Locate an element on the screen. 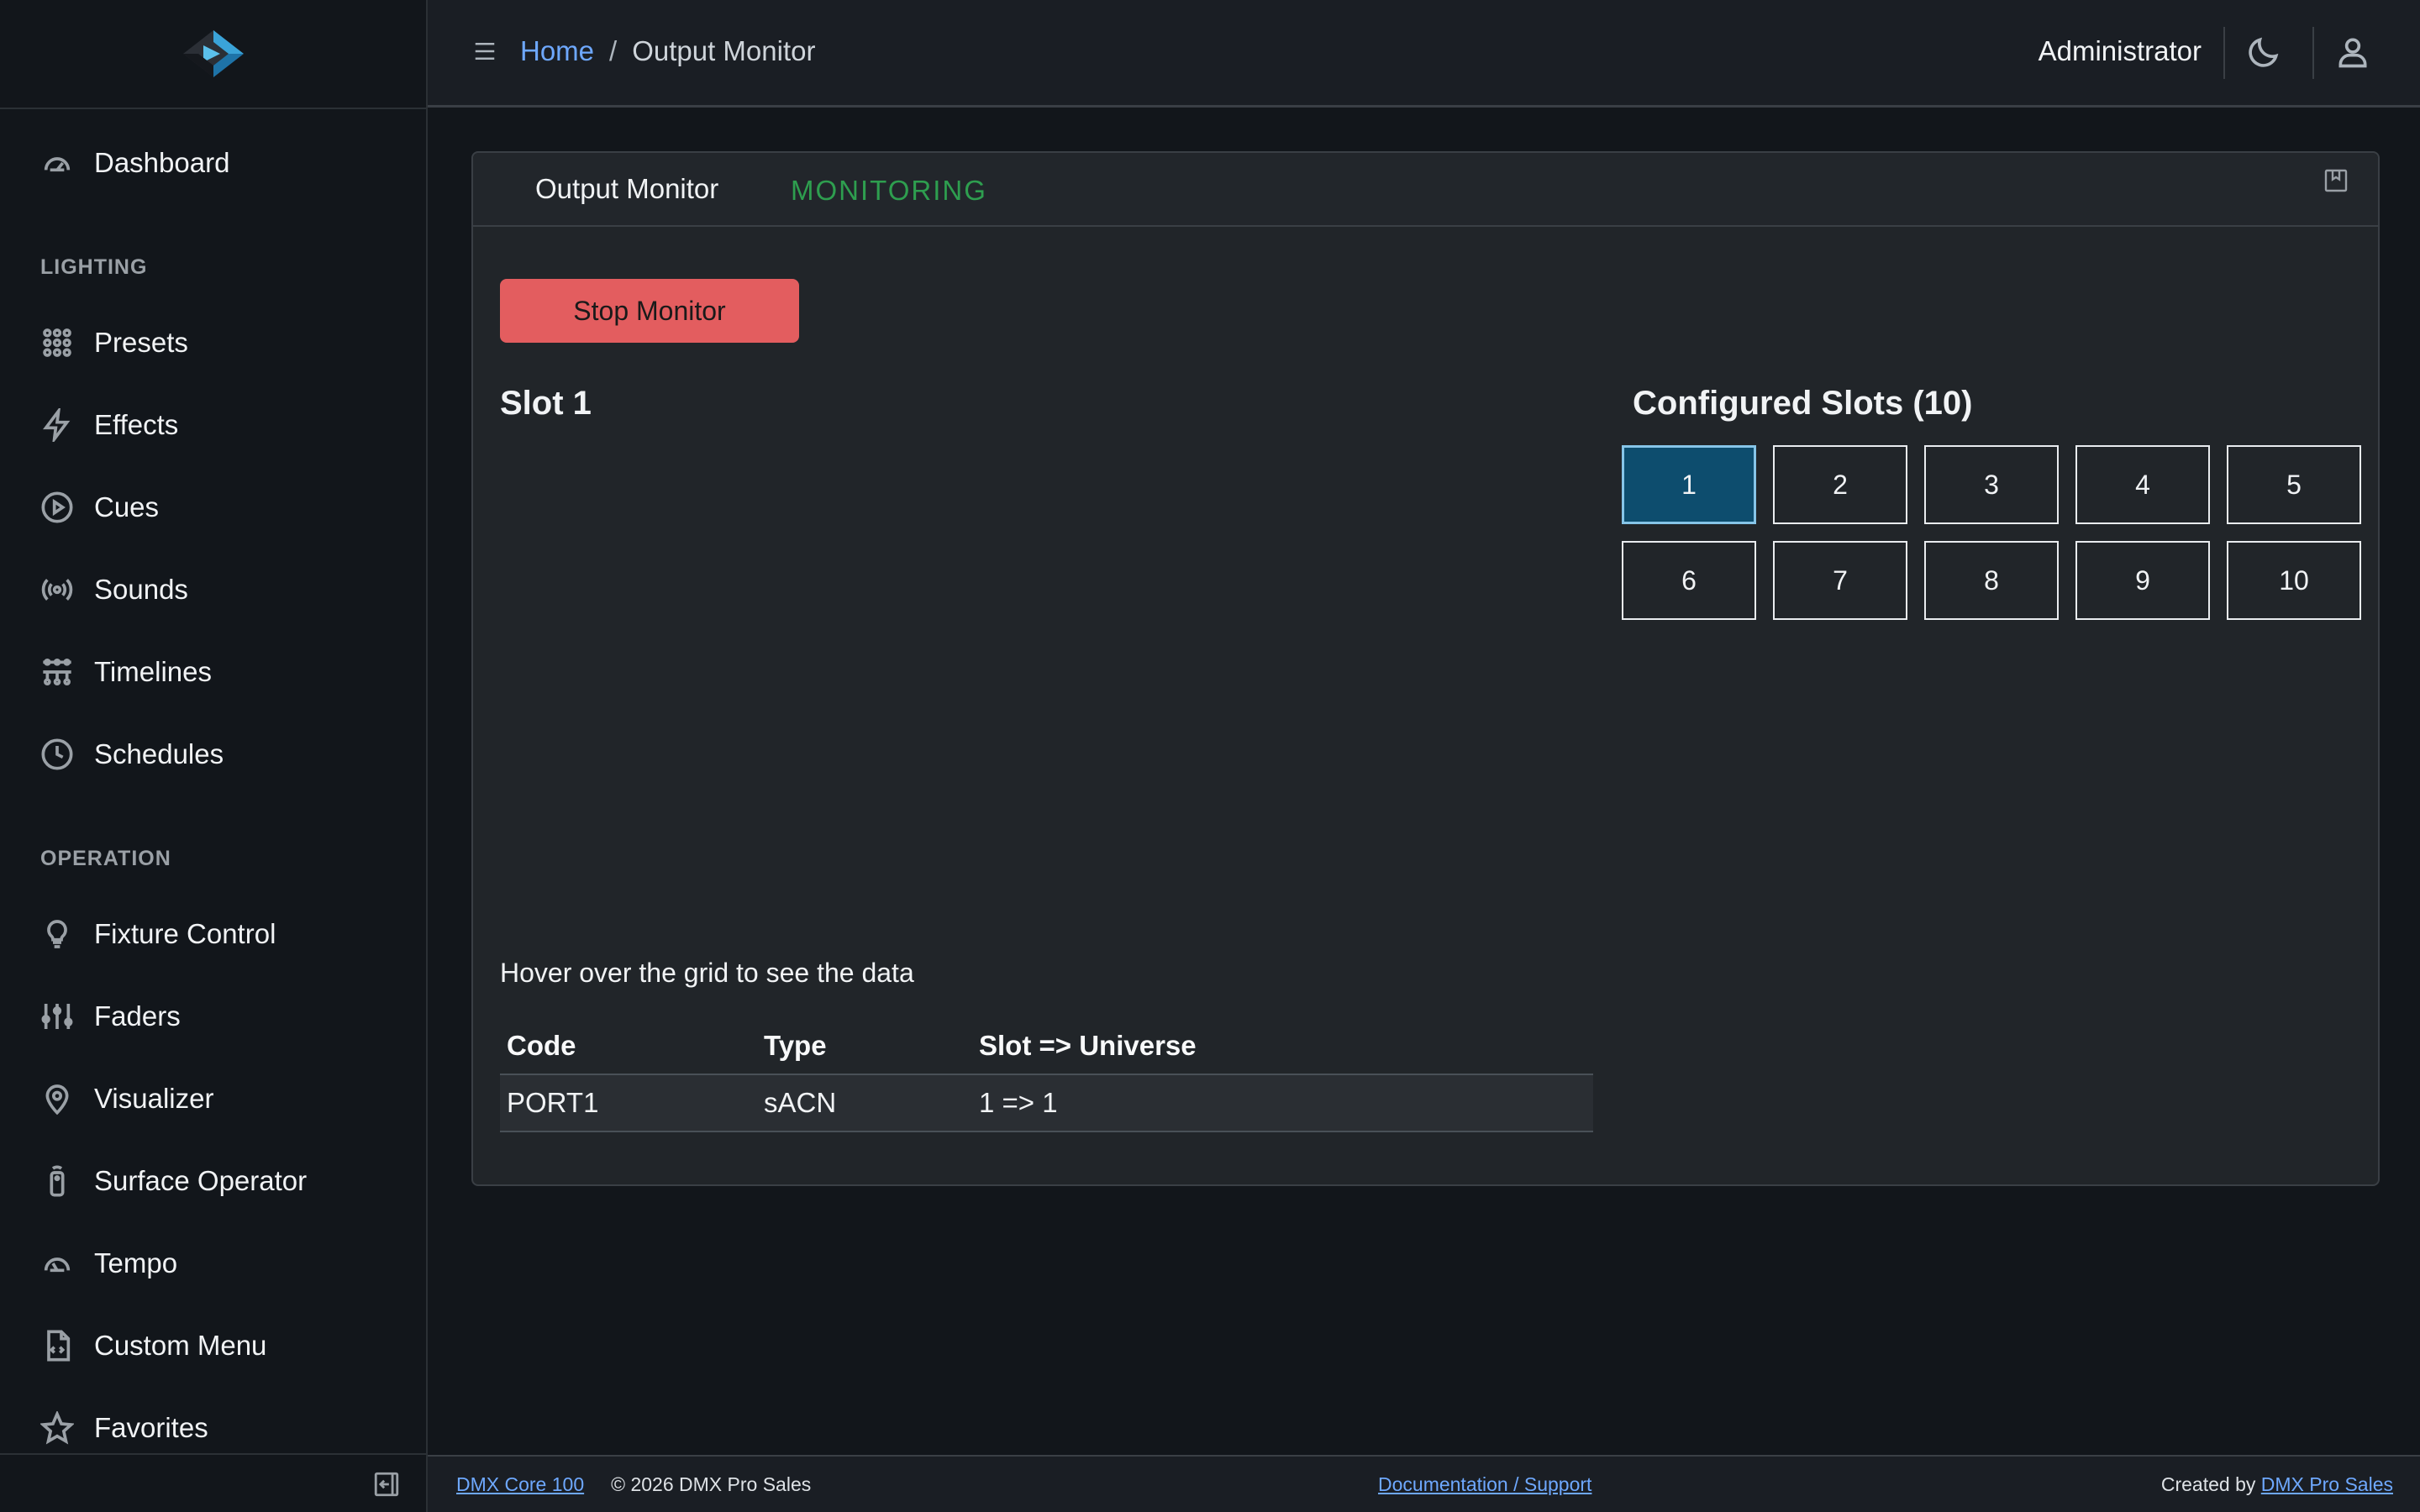 The height and width of the screenshot is (1512, 2420). sidebar-item-effects: Effects is located at coordinates (109, 425).